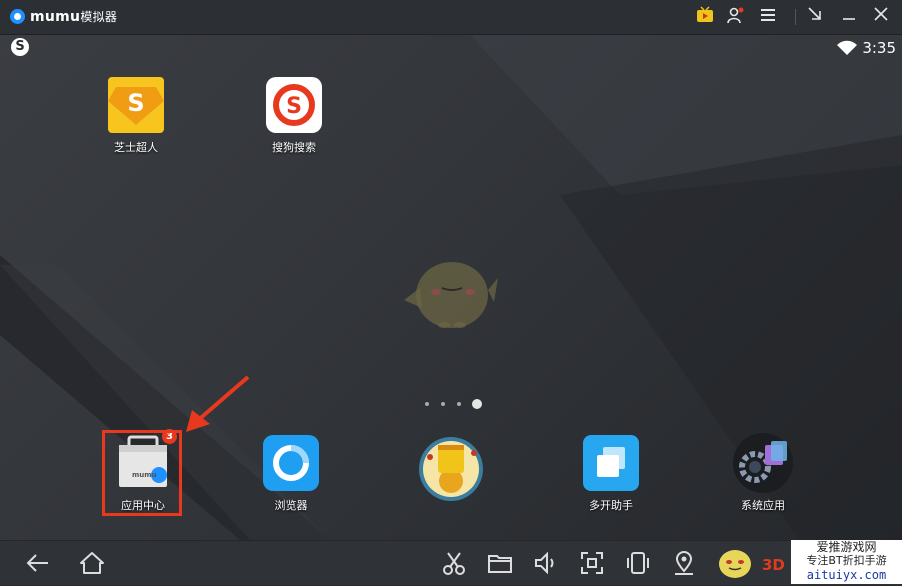 The width and height of the screenshot is (902, 586). Describe the element at coordinates (38, 563) in the screenshot. I see `back-icon` at that location.